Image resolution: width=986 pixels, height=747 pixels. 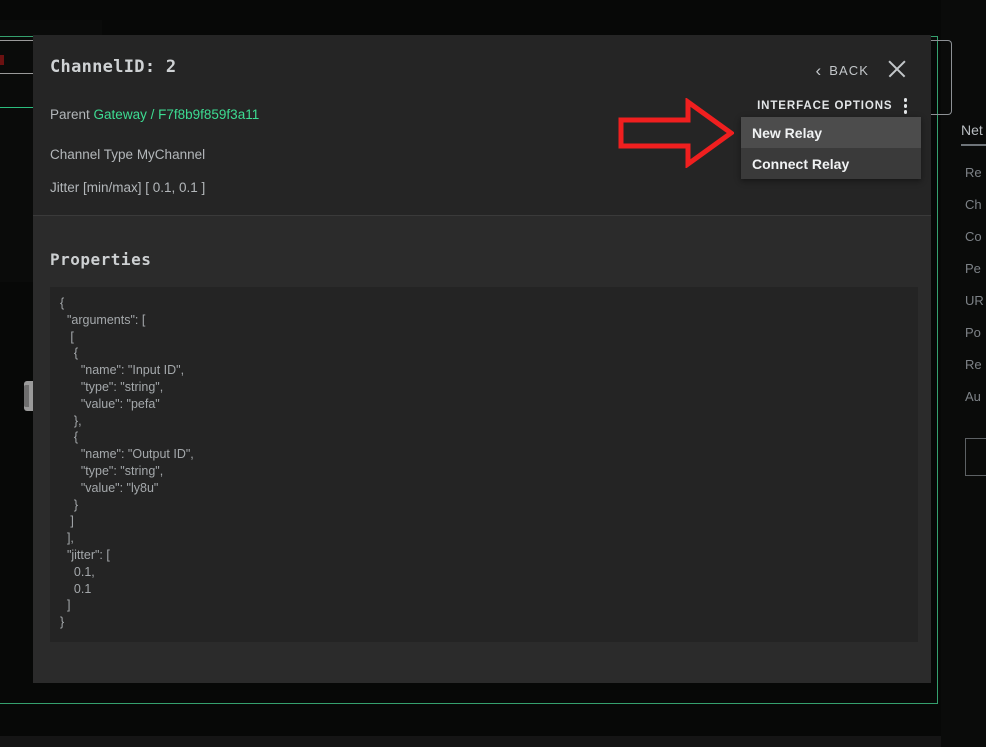 I want to click on interface-options-label: INTERFACE OPTIONS, so click(x=825, y=105).